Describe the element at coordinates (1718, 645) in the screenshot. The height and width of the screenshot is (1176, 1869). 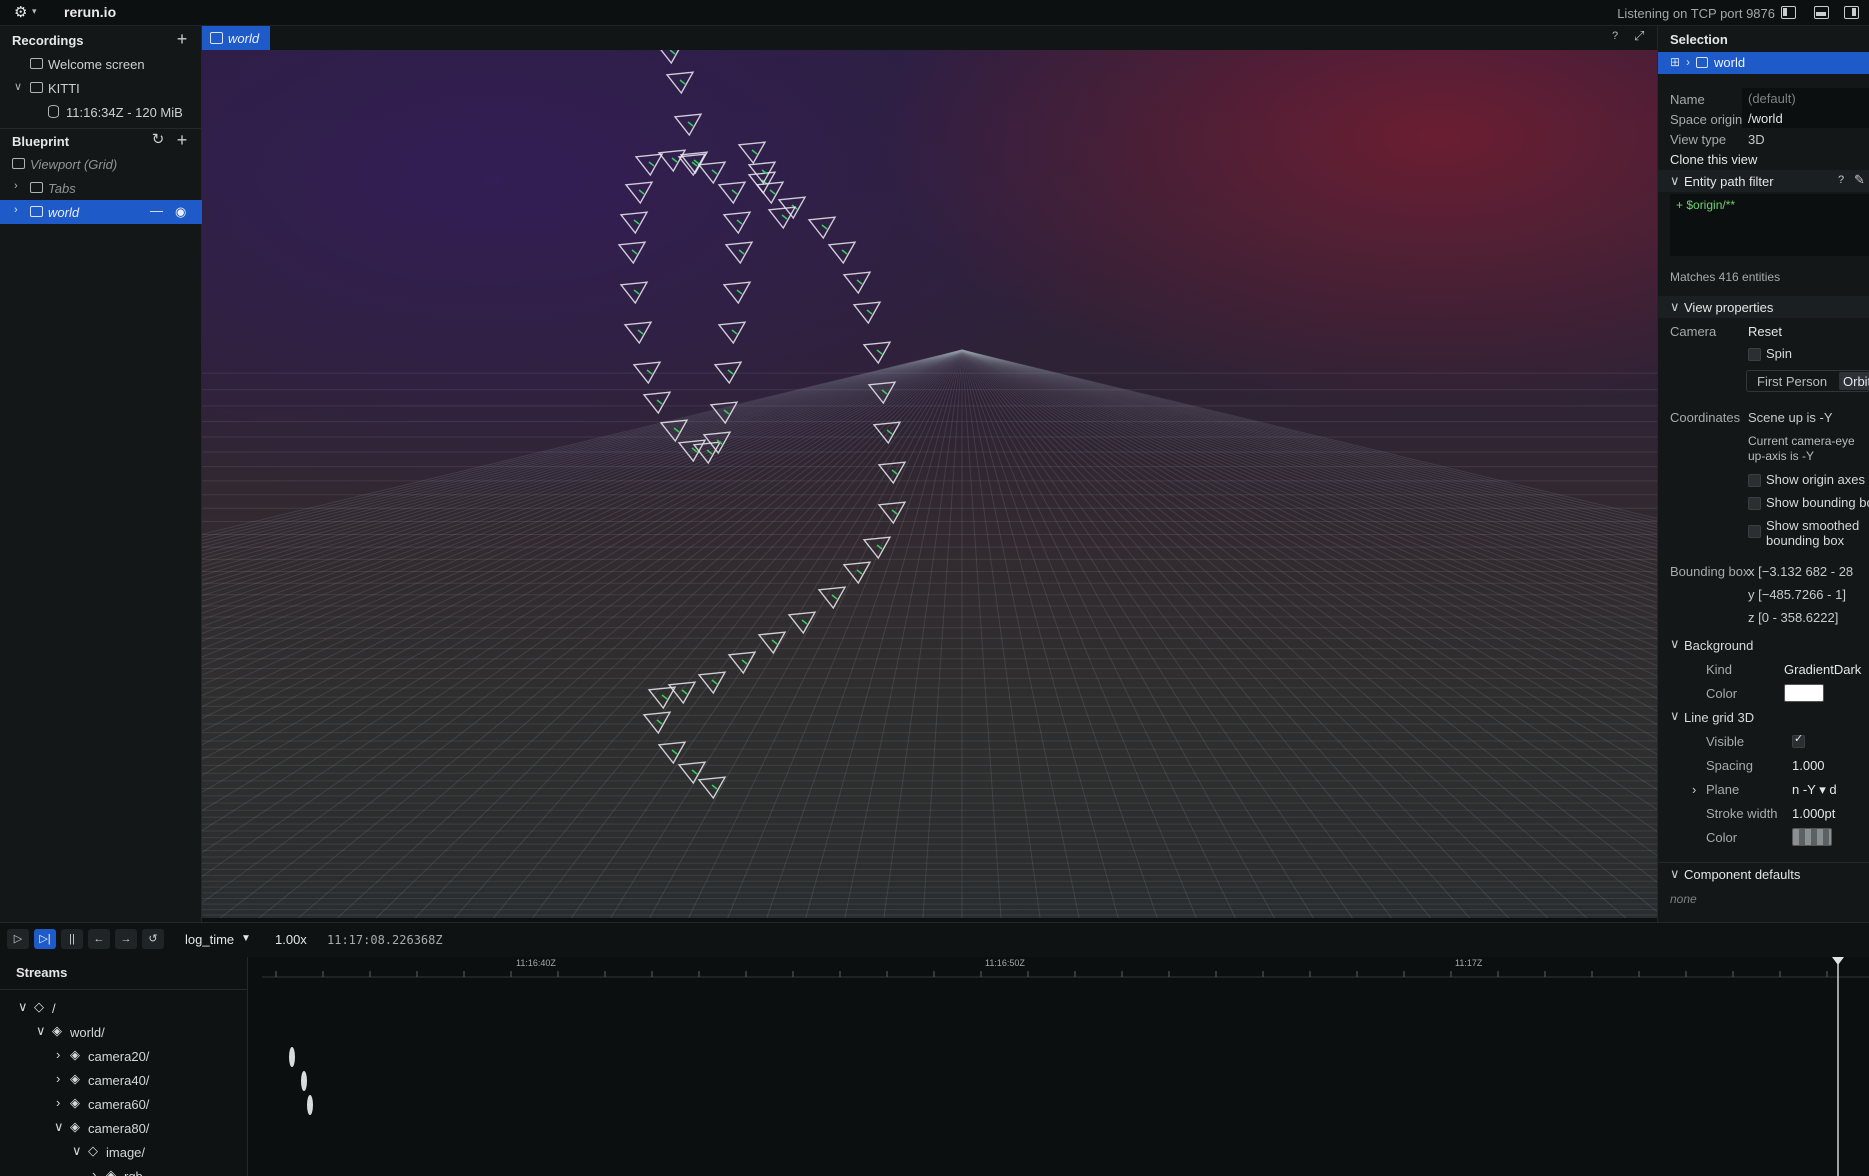
I see `background-section-title: Background` at that location.